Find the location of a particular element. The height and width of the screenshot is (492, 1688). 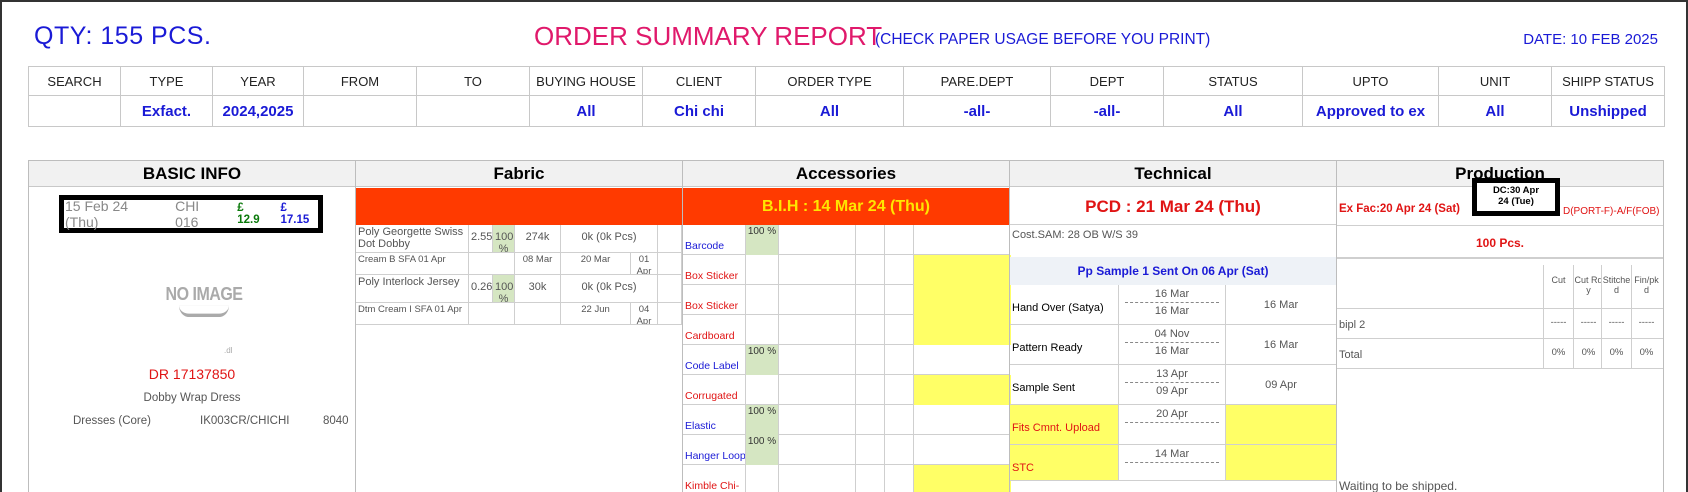

report-subtitle: (CHECK PAPER USAGE BEFORE YOU PRINT) is located at coordinates (1043, 39).